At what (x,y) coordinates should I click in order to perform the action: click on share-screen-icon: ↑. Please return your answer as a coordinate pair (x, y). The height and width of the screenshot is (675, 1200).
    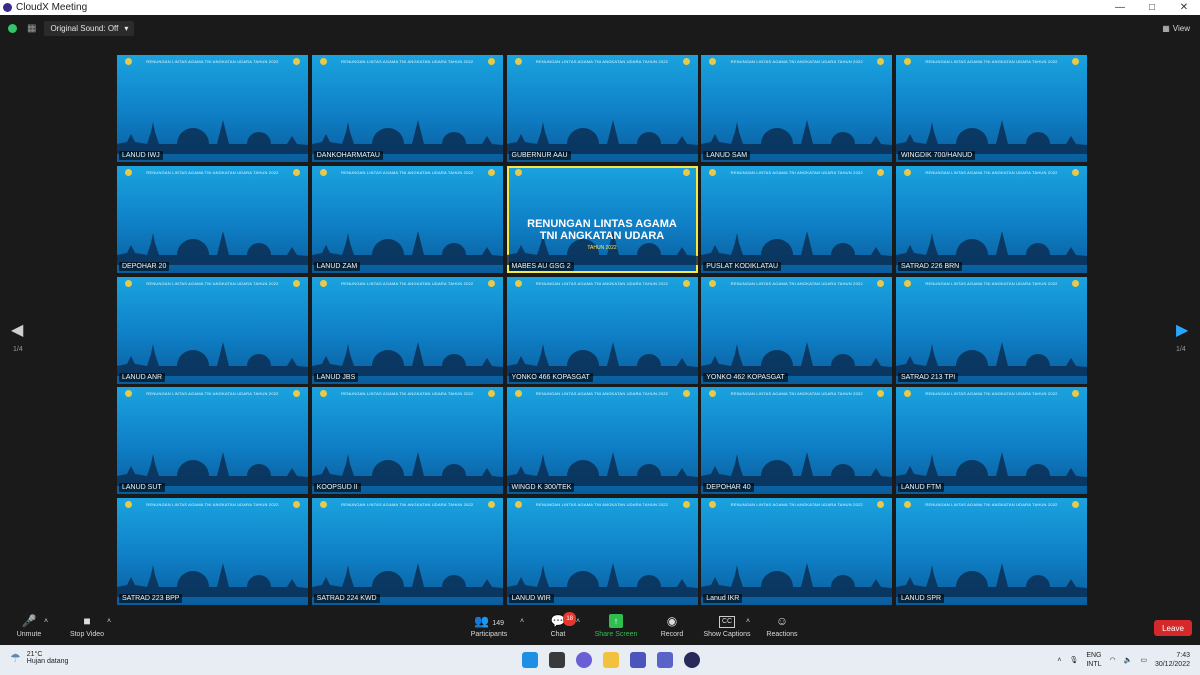
    Looking at the image, I should click on (616, 621).